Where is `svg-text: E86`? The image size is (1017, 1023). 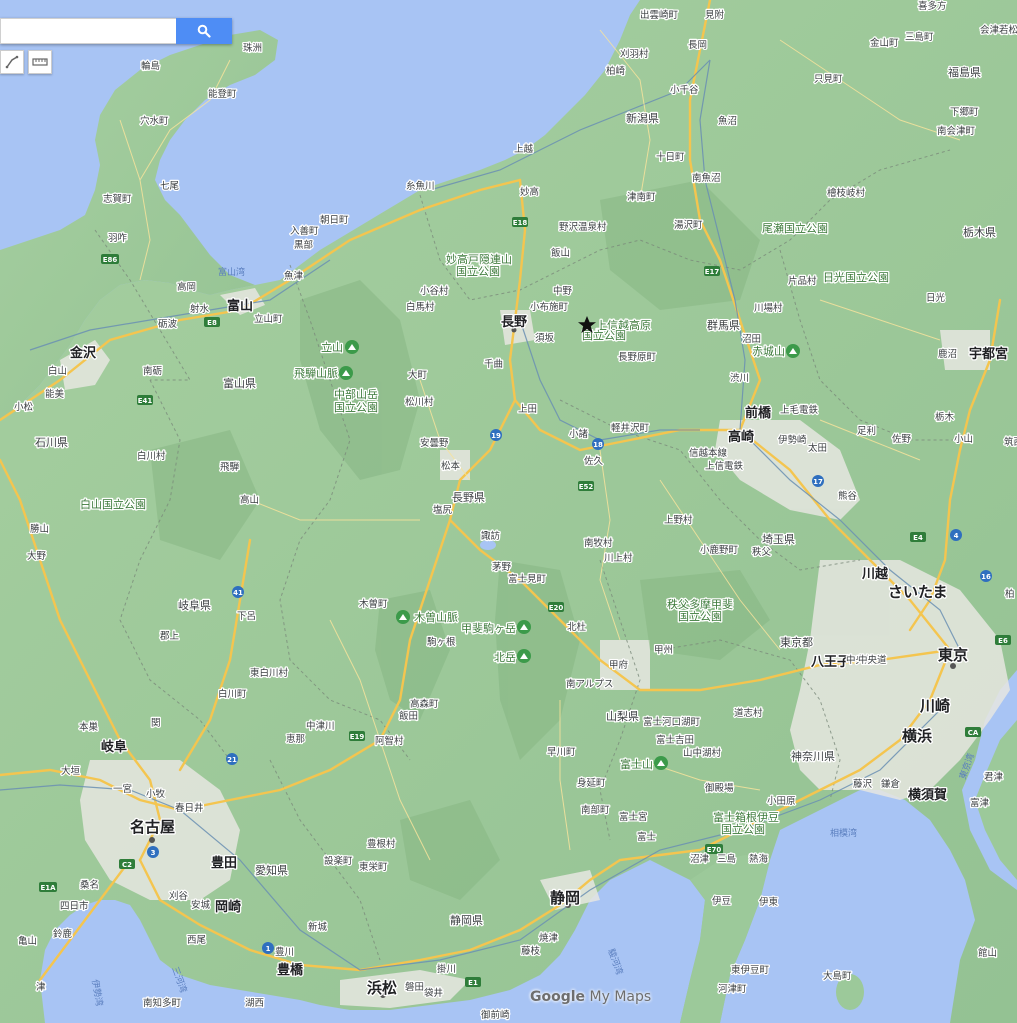
svg-text: E86 is located at coordinates (110, 260).